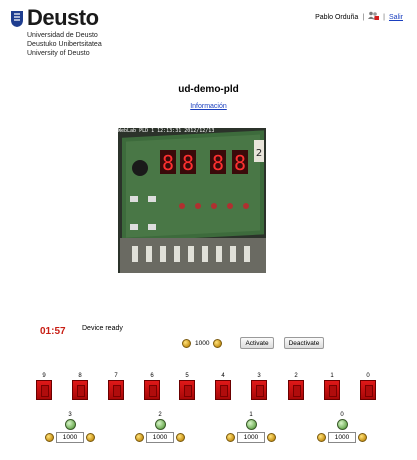 This screenshot has height=460, width=417. I want to click on switch-0: 0, so click(368, 386).